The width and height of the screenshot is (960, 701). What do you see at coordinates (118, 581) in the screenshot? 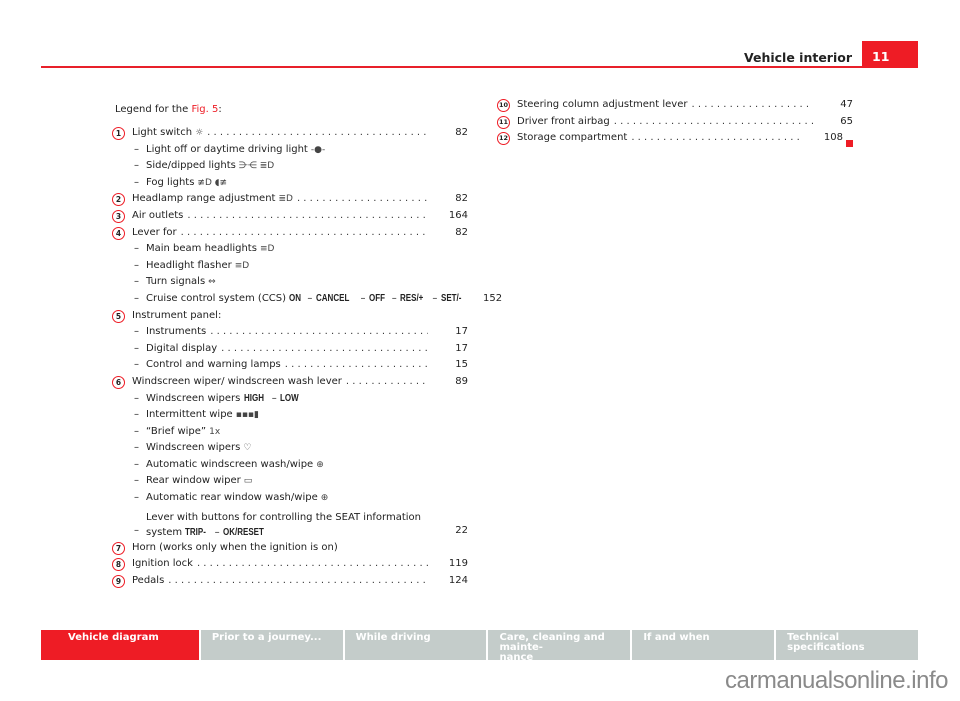
I see `item-number-badge: 9` at bounding box center [118, 581].